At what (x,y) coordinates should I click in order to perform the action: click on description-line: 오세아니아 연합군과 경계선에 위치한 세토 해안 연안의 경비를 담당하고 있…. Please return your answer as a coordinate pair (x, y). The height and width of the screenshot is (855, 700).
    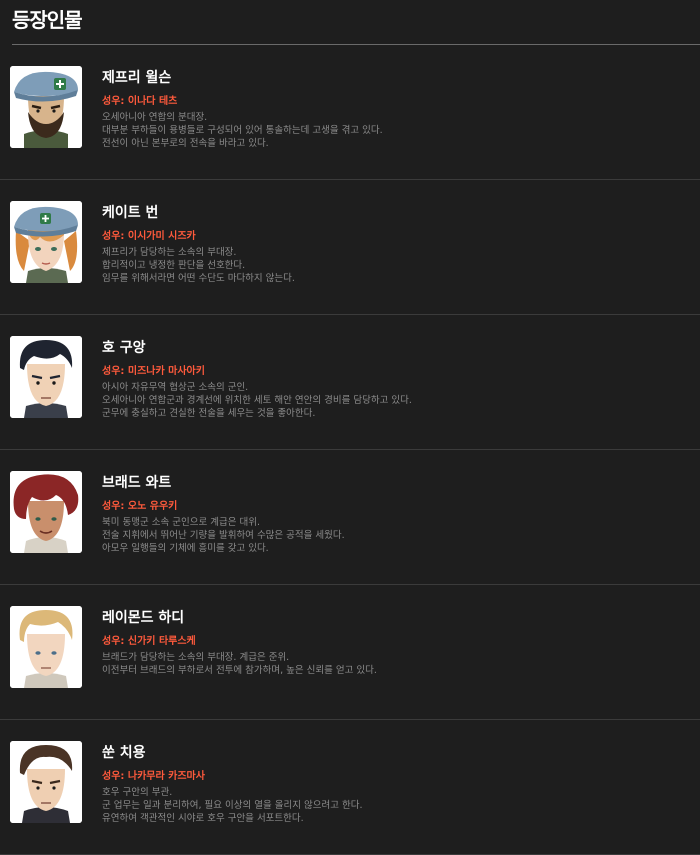
    Looking at the image, I should click on (257, 400).